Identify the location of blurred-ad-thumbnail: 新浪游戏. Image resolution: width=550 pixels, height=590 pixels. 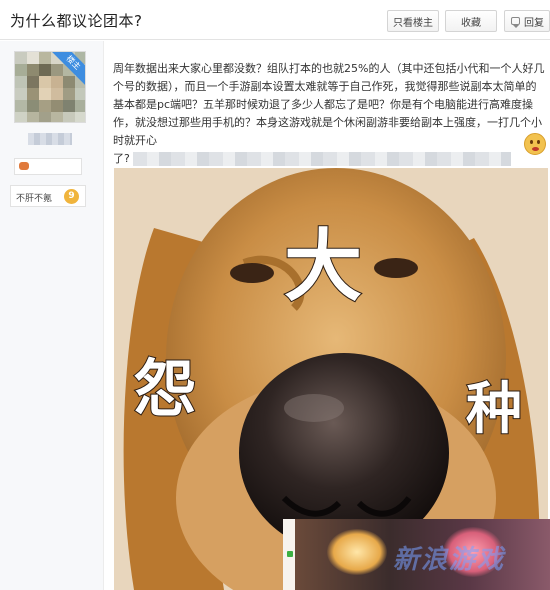
(416, 554).